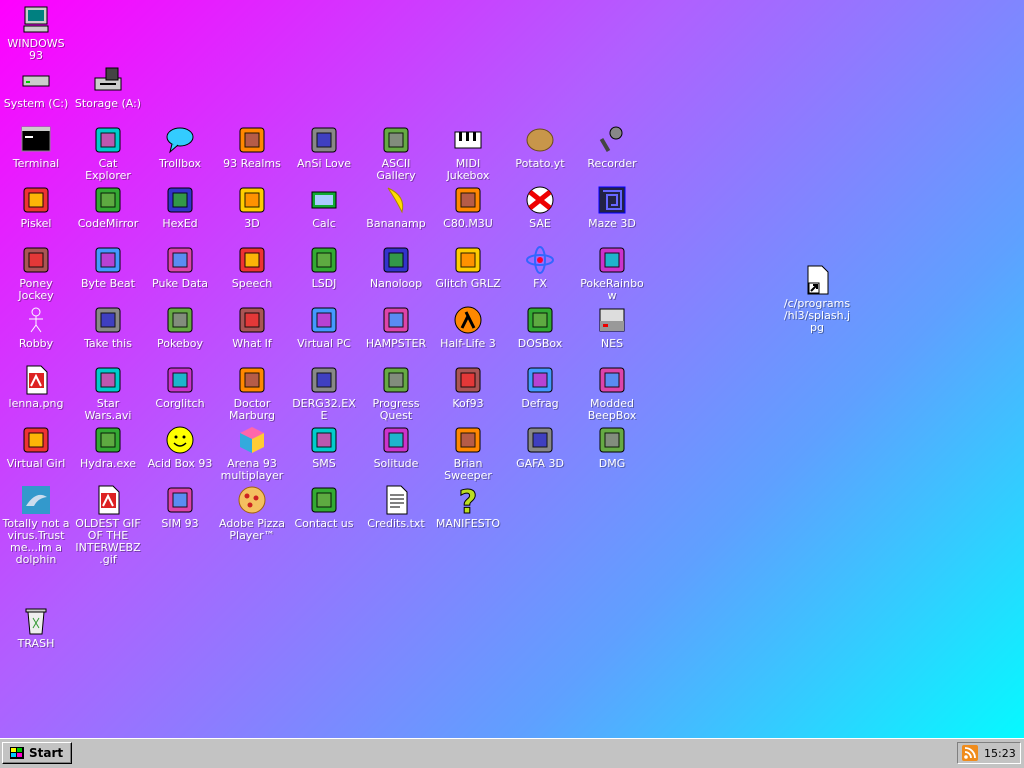 The image size is (1024, 768). What do you see at coordinates (324, 147) in the screenshot?
I see `desktop-icon-ansi: AnSi Love` at bounding box center [324, 147].